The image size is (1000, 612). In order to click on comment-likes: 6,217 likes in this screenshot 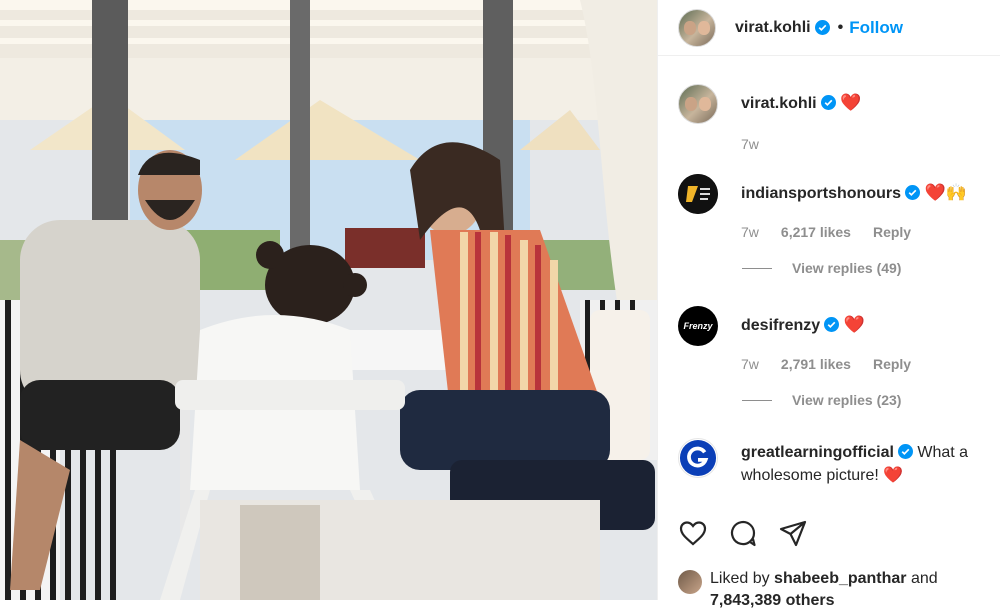, I will do `click(816, 232)`.